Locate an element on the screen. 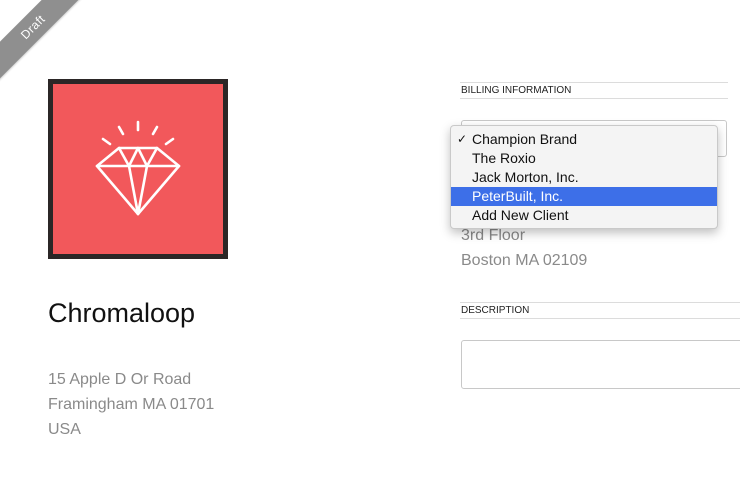 The height and width of the screenshot is (495, 740). billing-address-line-2: Boston MA 02109 is located at coordinates (524, 260).